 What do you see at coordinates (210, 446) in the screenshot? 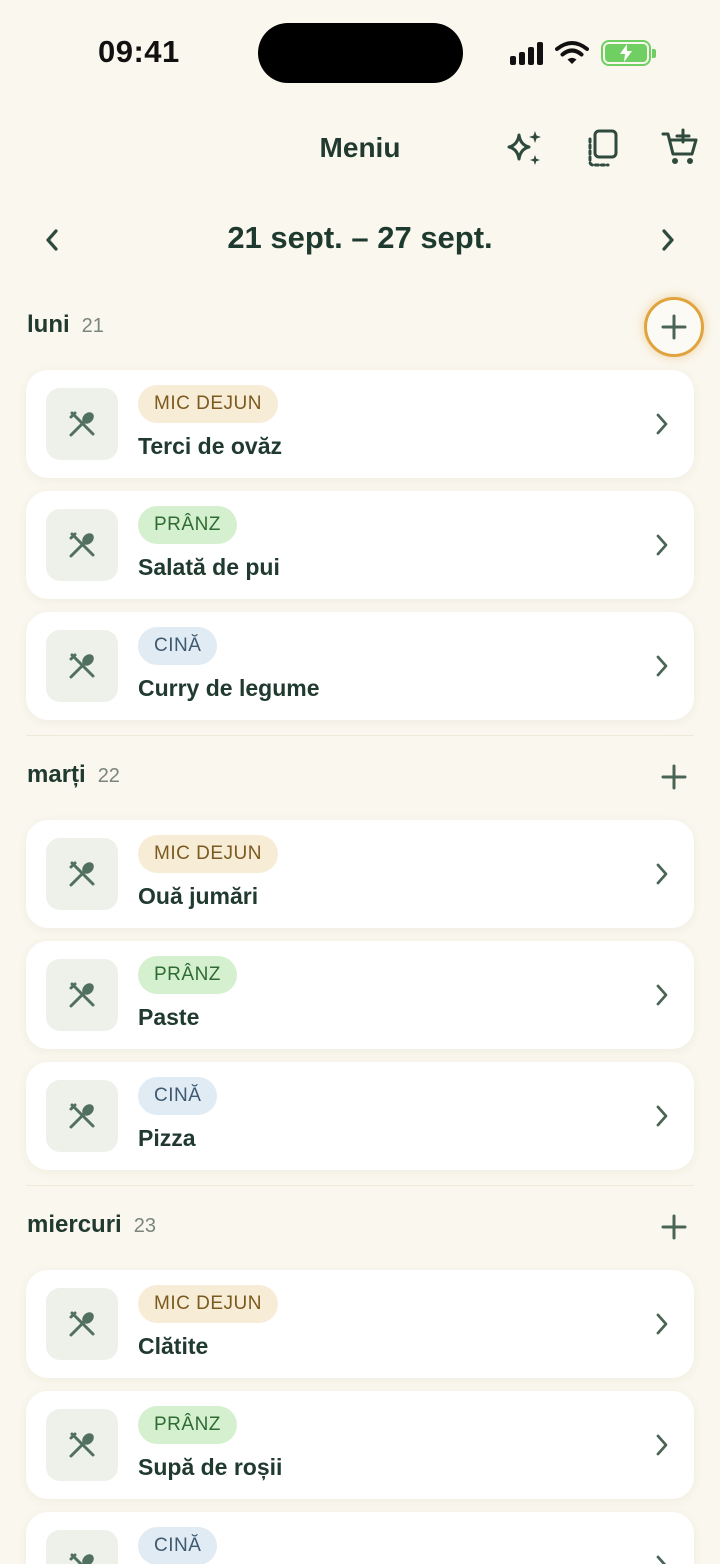
I see `meal-name: Terci de ovăz` at bounding box center [210, 446].